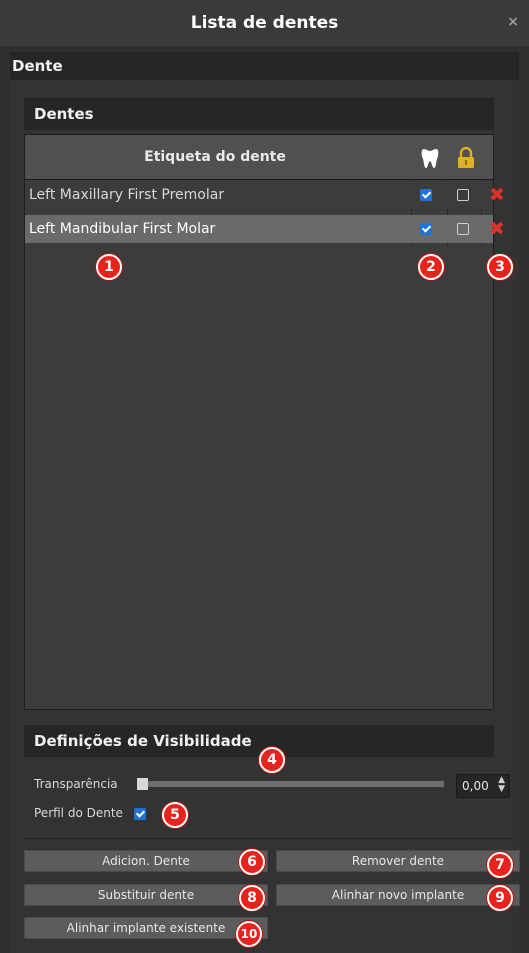  What do you see at coordinates (501, 785) in the screenshot?
I see `spin-arrows-icon: ▲ ▼` at bounding box center [501, 785].